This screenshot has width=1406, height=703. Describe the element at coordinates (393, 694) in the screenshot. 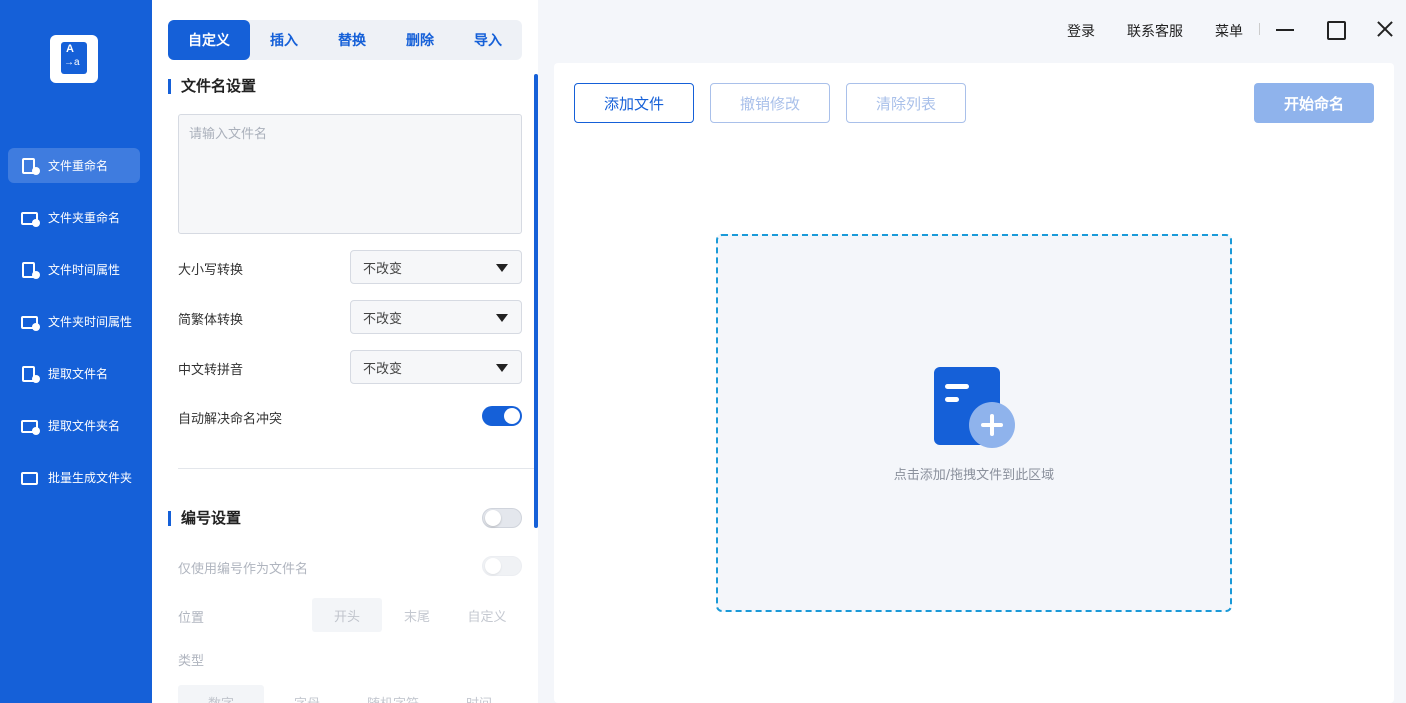

I see `type-random: 随机字符` at that location.